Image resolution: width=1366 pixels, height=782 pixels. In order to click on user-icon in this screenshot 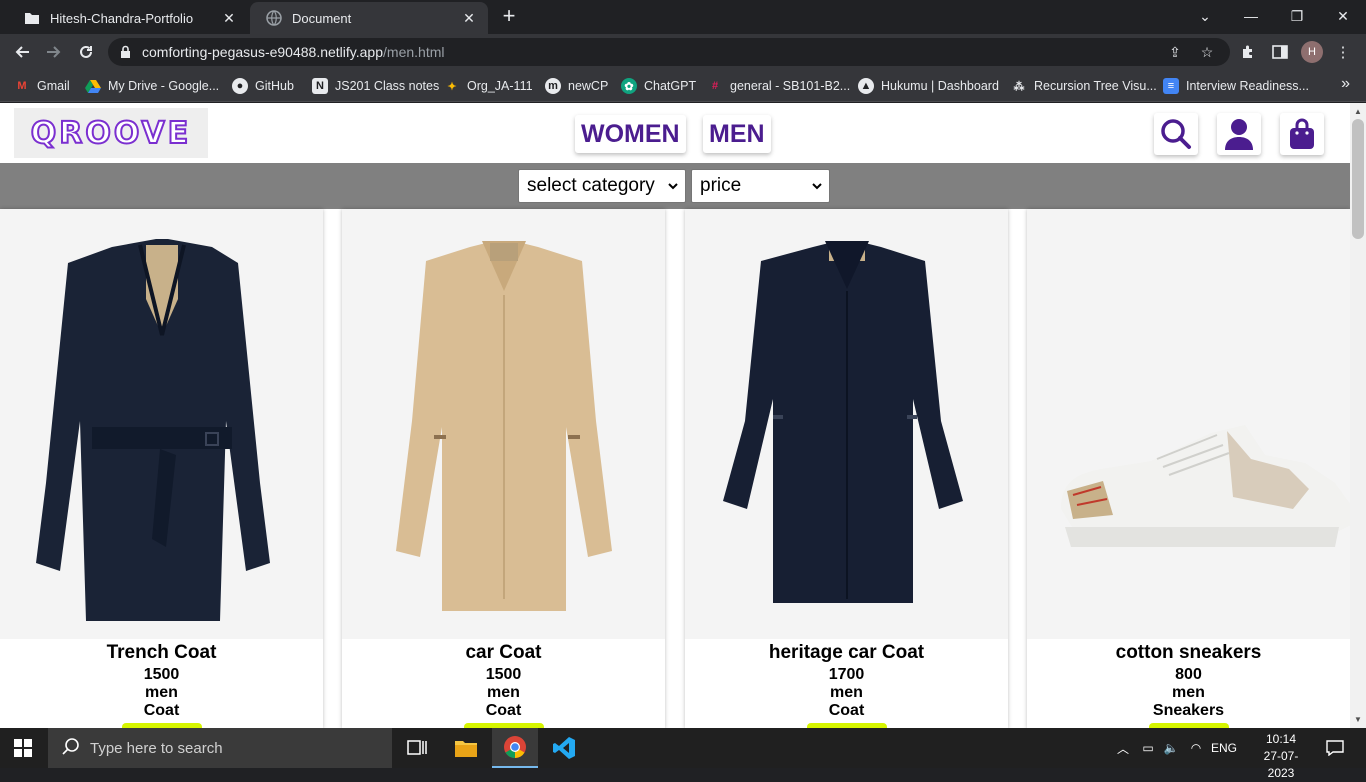, I will do `click(1239, 134)`.